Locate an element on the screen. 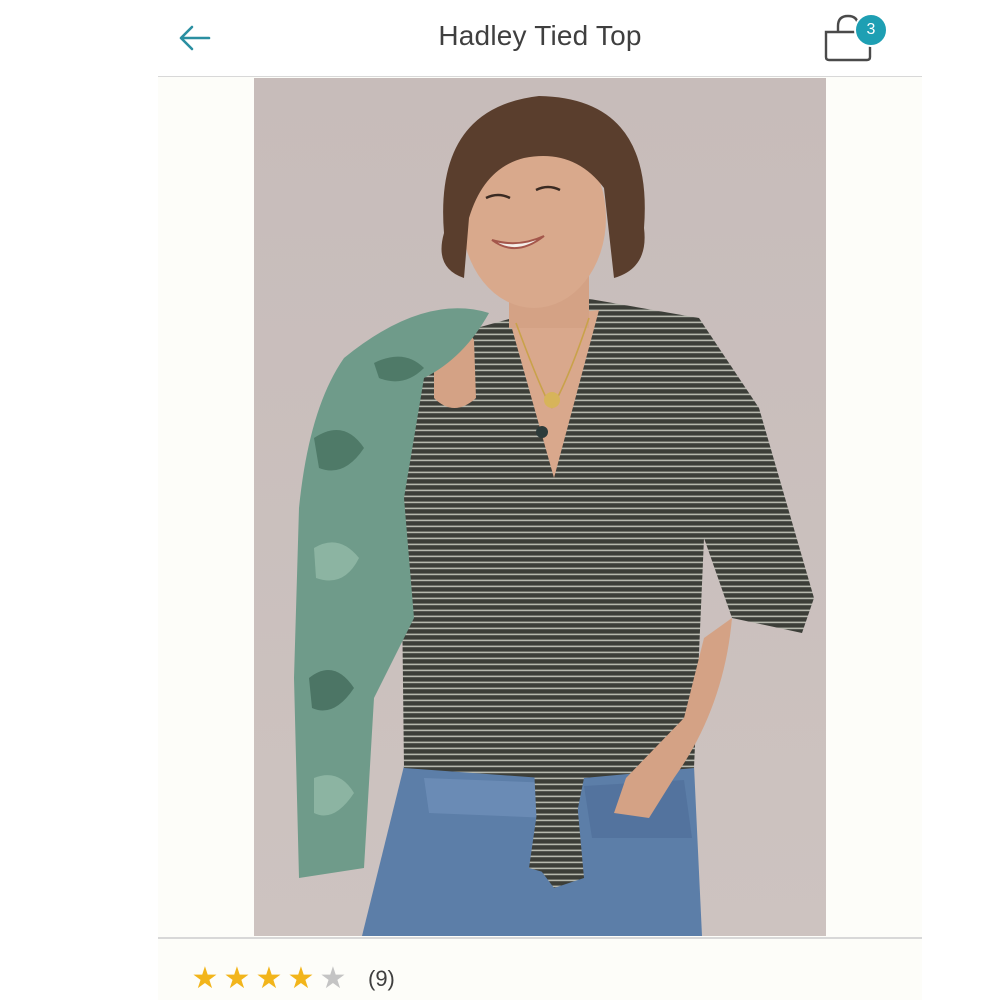 The width and height of the screenshot is (1000, 1000). top-bar: Hadley Tied Top 3 is located at coordinates (540, 38).